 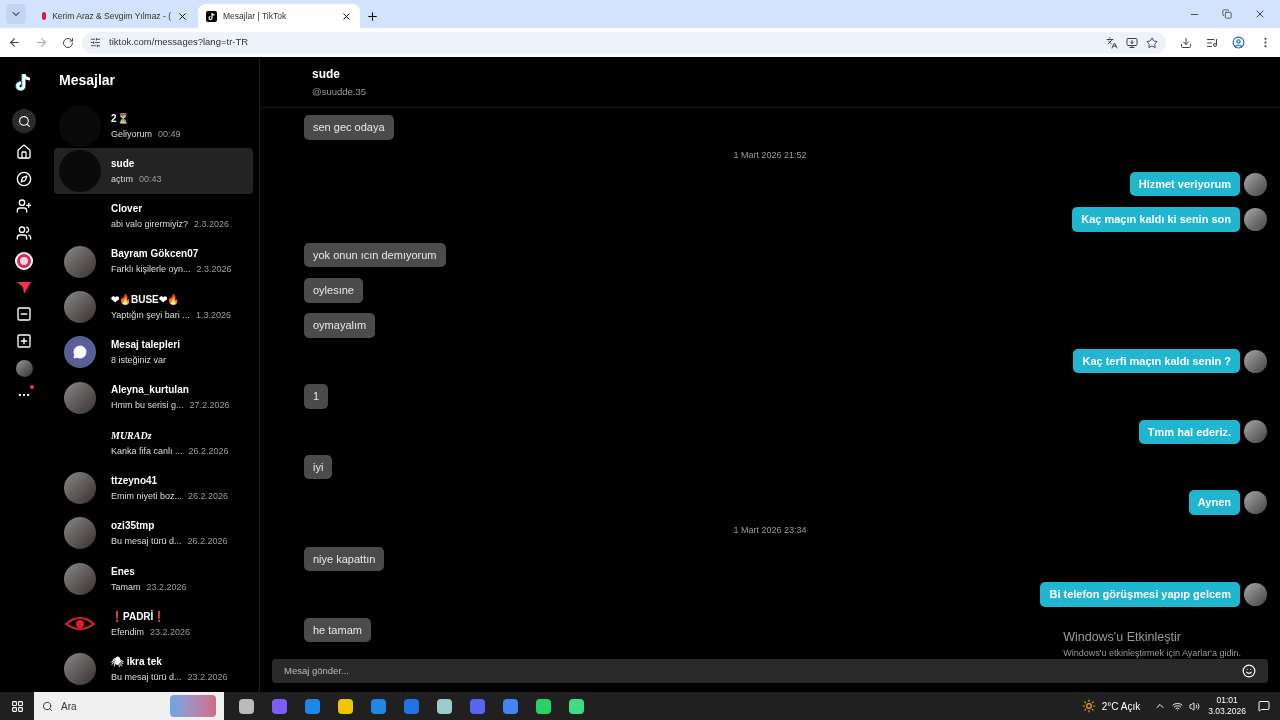 I want to click on contact-name: ❤🔥BUSE❤🔥, so click(x=145, y=299).